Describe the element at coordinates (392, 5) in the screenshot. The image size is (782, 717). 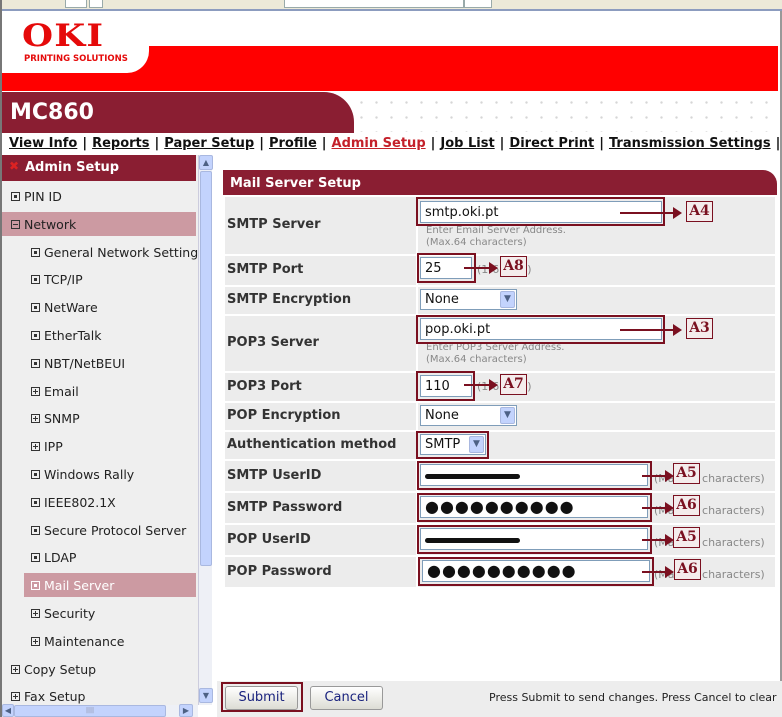
I see `browser-toolbar-strip` at that location.